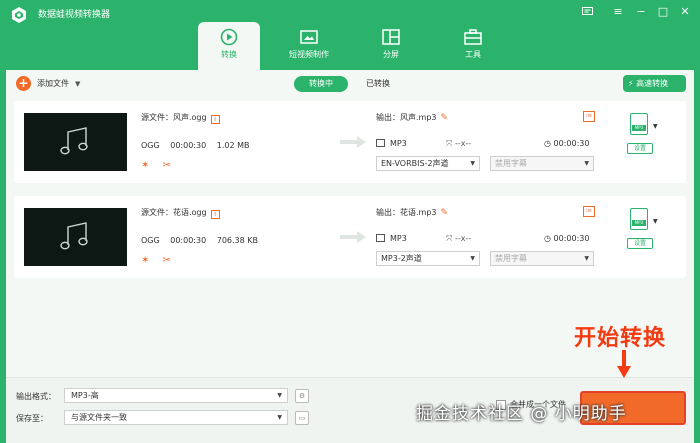  What do you see at coordinates (321, 84) in the screenshot?
I see `tab-converting: 转换中` at bounding box center [321, 84].